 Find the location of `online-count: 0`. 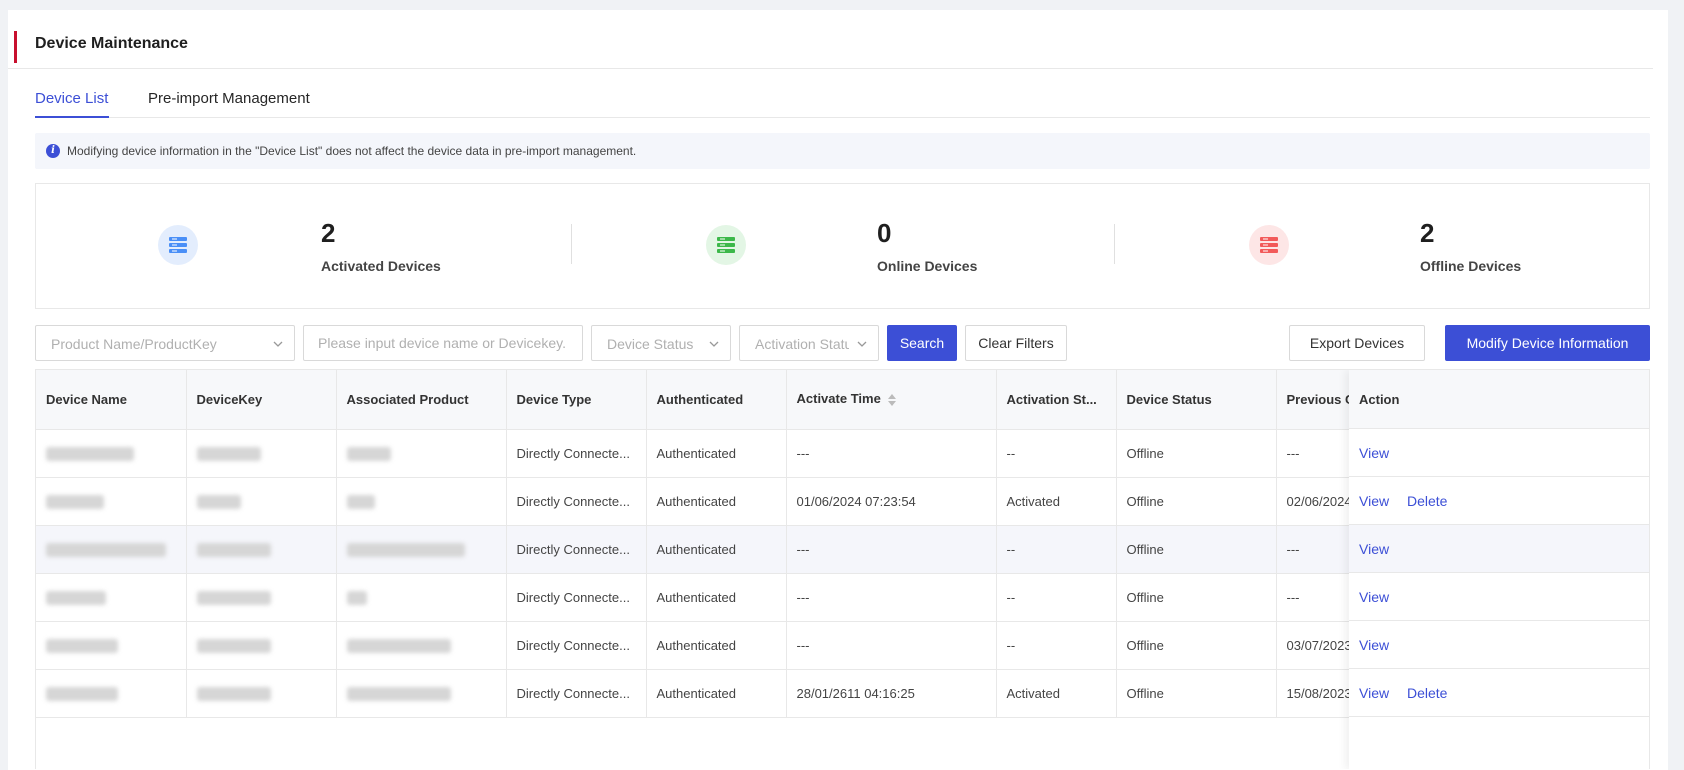

online-count: 0 is located at coordinates (884, 233).